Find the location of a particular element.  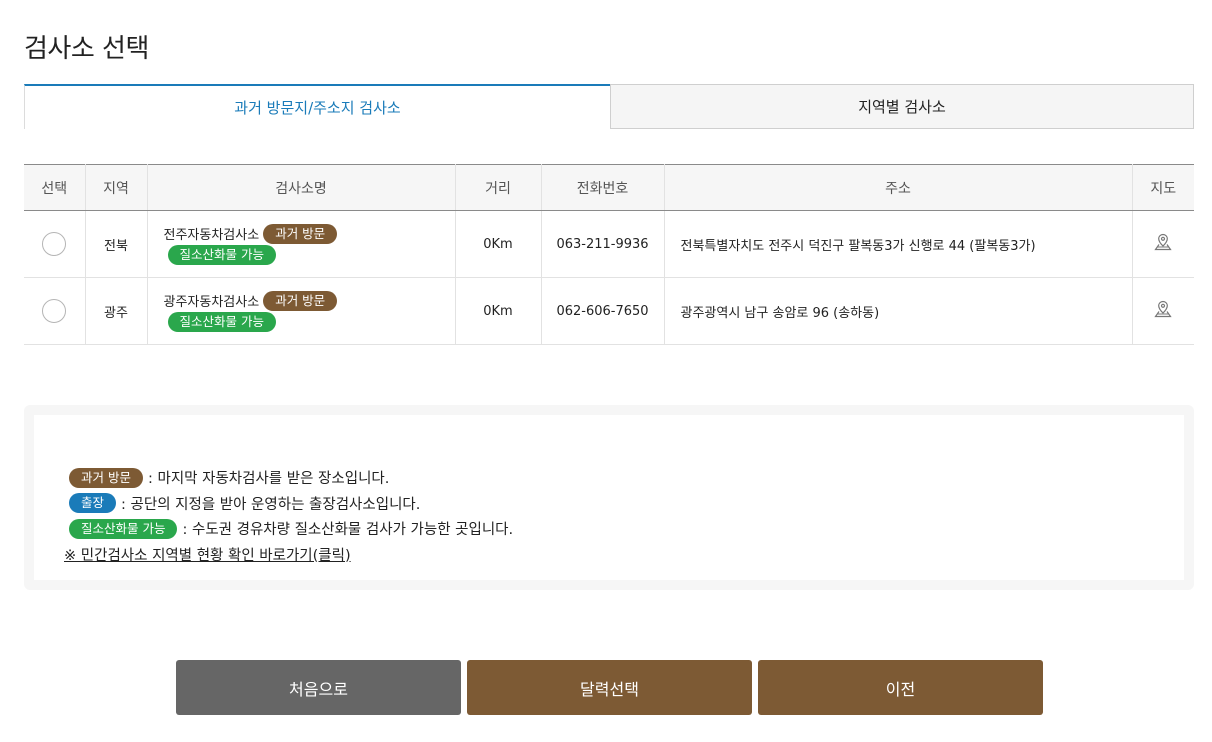

tab-bar: 과거 방문지/주소지 검사소 지역별 검사소 is located at coordinates (609, 106).